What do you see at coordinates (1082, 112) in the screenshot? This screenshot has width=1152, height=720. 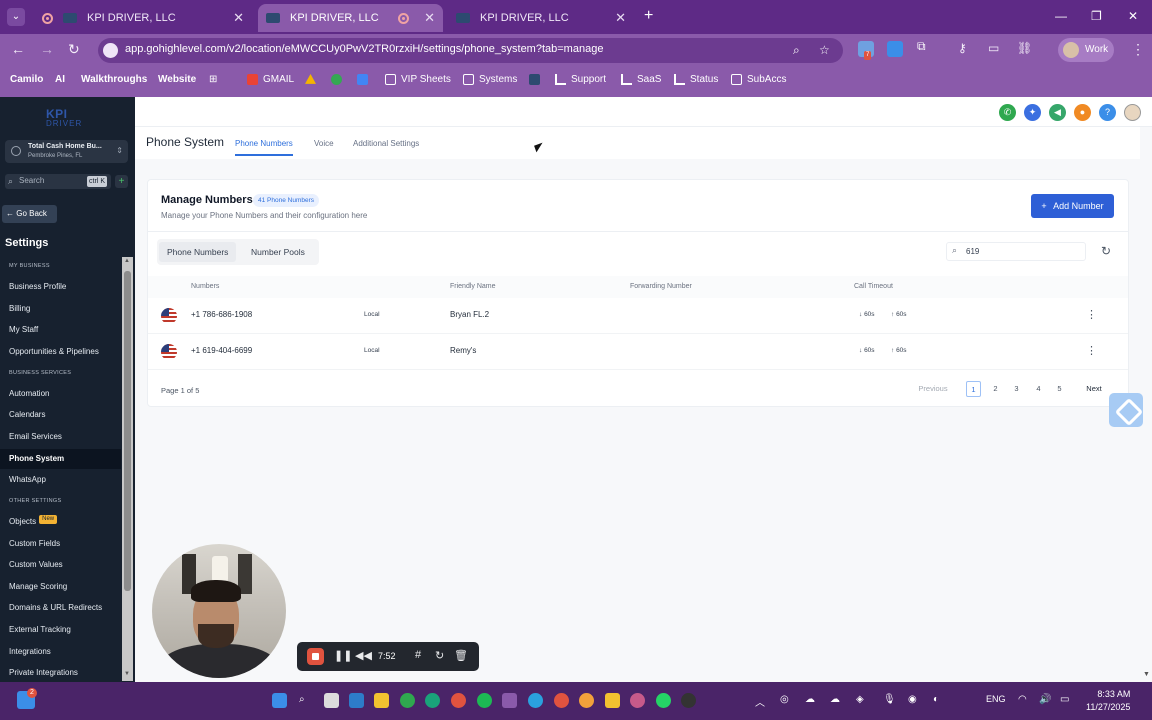 I see `notification-bell-icon: ●` at bounding box center [1082, 112].